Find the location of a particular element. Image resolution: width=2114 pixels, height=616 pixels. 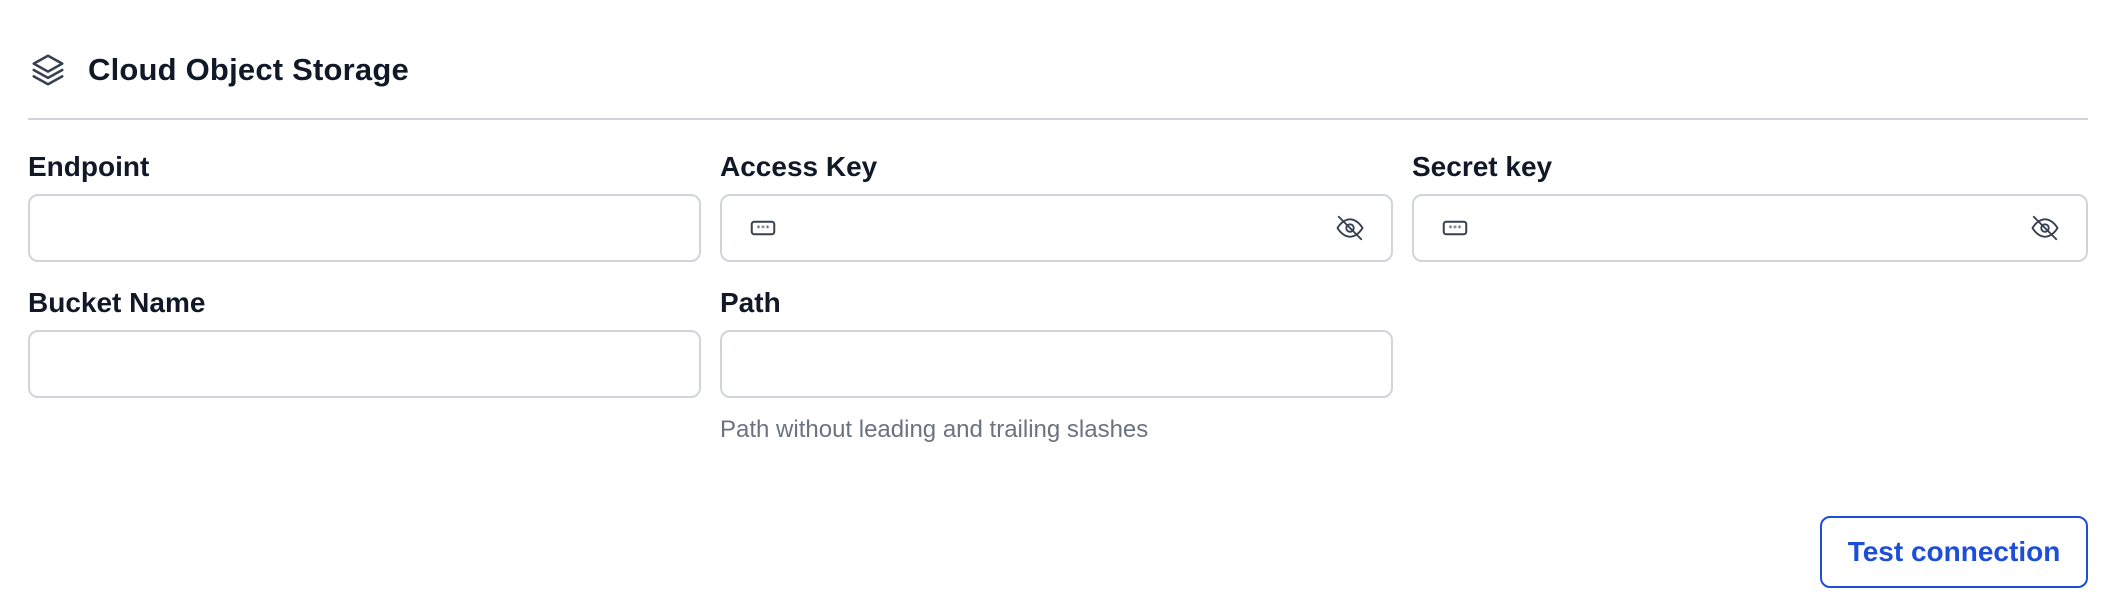

secret-key-field-group: Secret key *** is located at coordinates (1750, 206).